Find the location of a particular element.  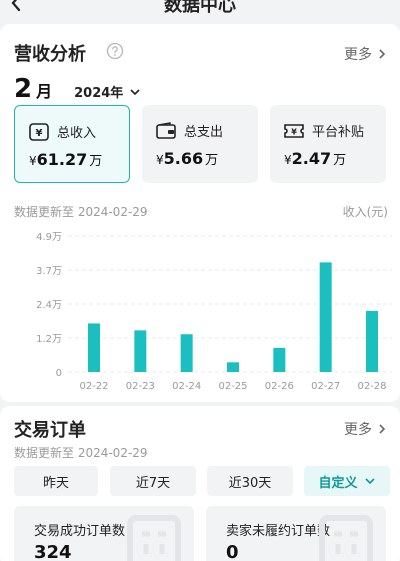

stat-platform-subsidy: ¥ 平台补贴 ¥2.47 万 is located at coordinates (328, 144).